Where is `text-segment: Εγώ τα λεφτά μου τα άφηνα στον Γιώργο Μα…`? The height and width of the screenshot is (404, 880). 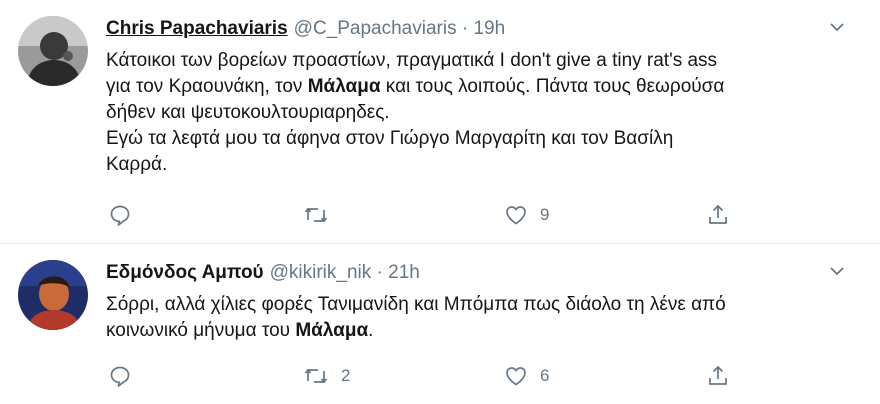 text-segment: Εγώ τα λεφτά μου τα άφηνα στον Γιώργο Μα… is located at coordinates (390, 138).